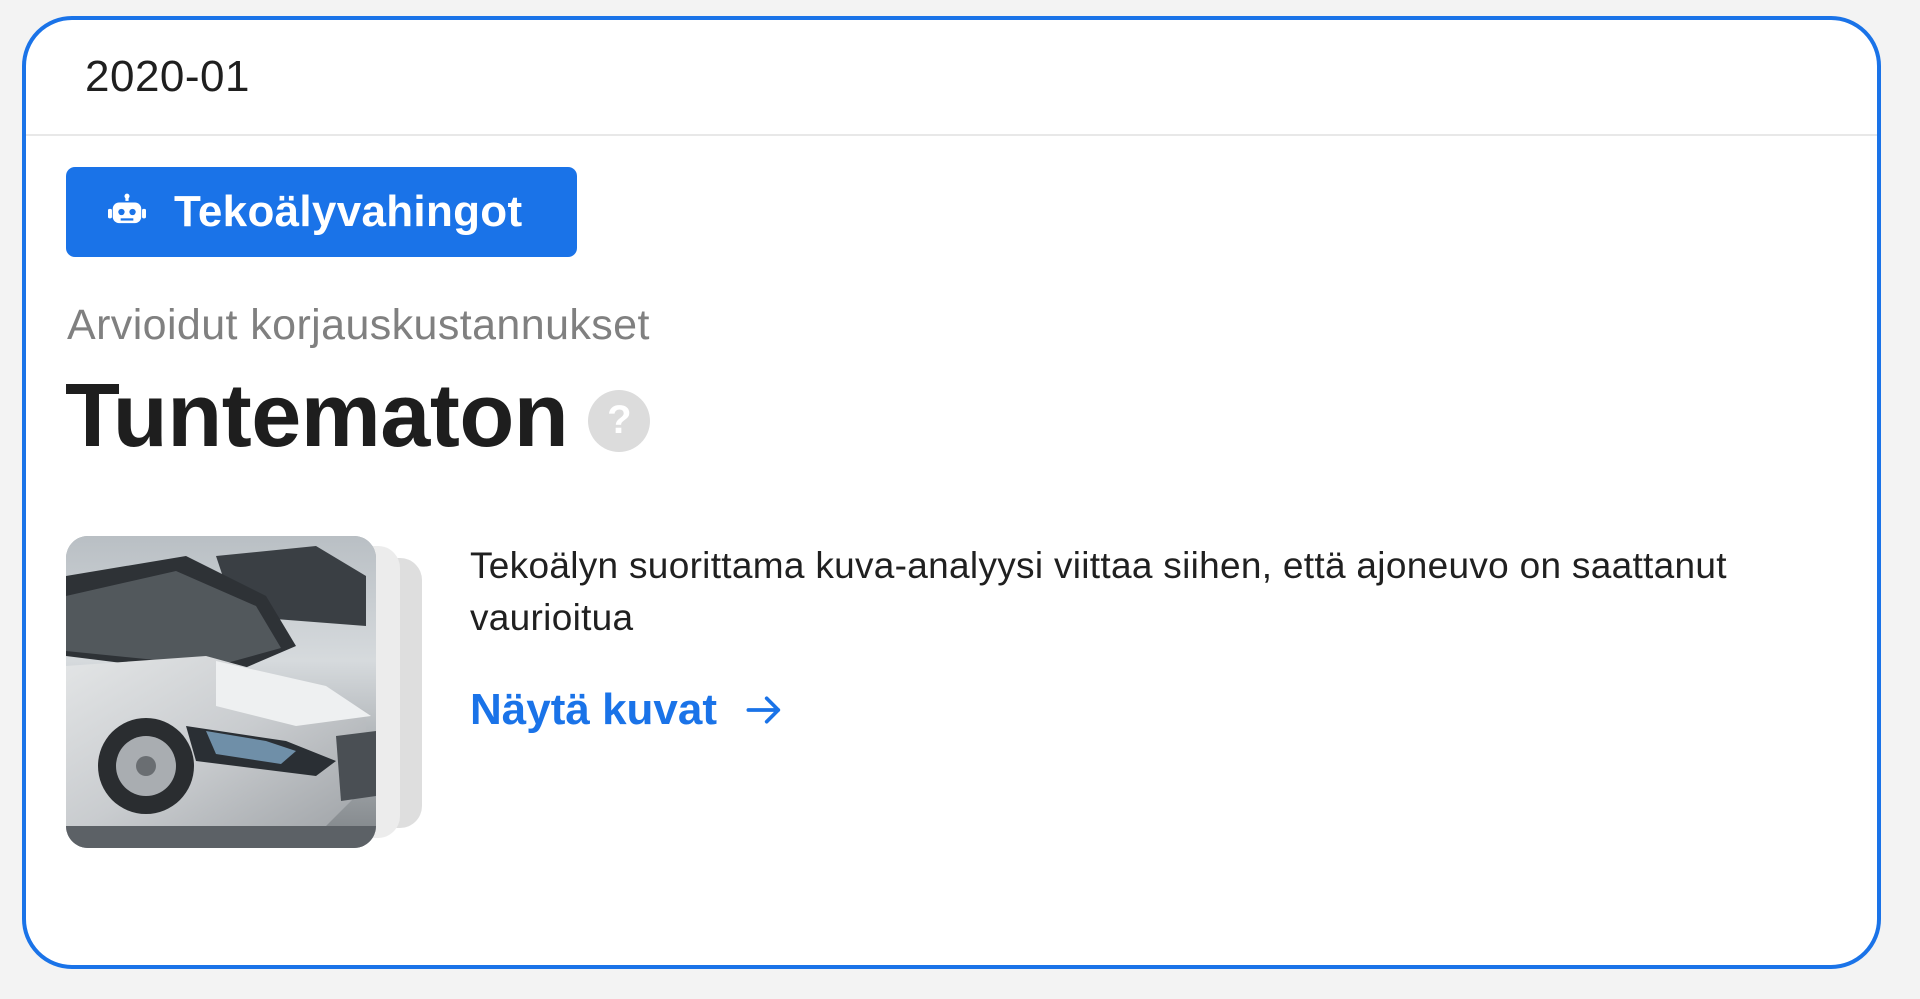 The width and height of the screenshot is (1920, 999). Describe the element at coordinates (619, 420) in the screenshot. I see `question-mark-icon: ?` at that location.